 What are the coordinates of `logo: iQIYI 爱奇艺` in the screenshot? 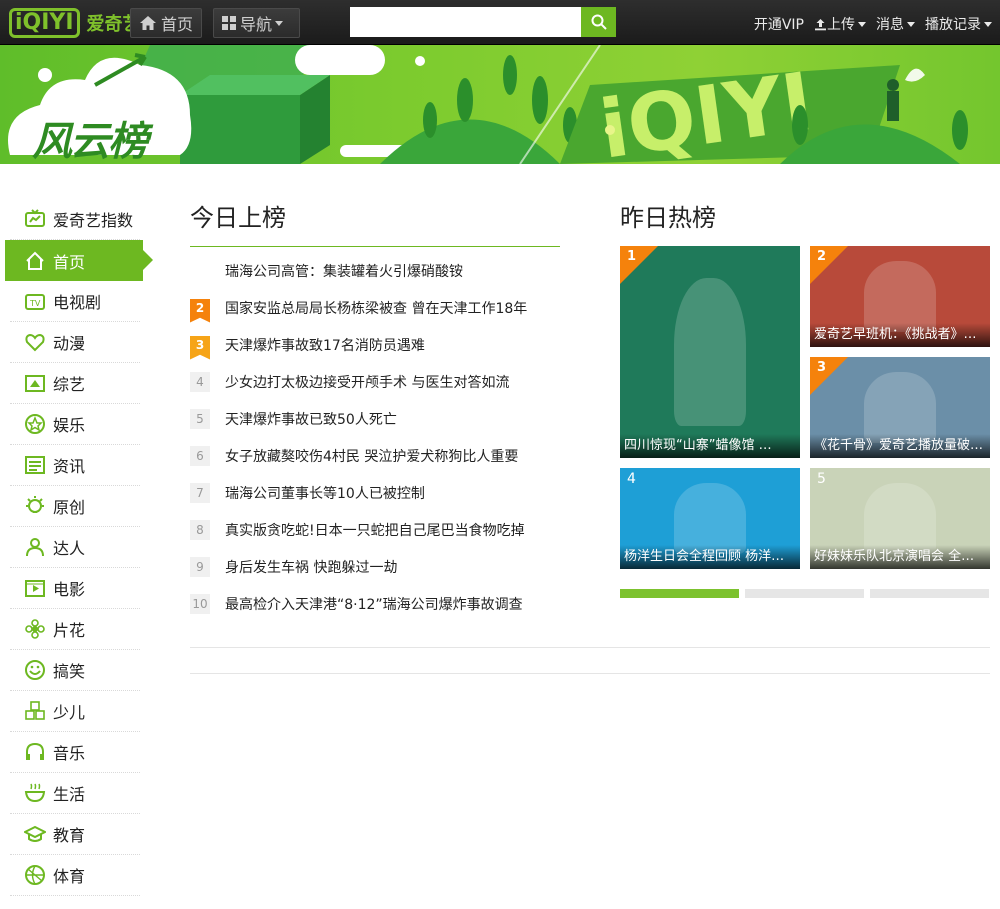 It's located at (75, 23).